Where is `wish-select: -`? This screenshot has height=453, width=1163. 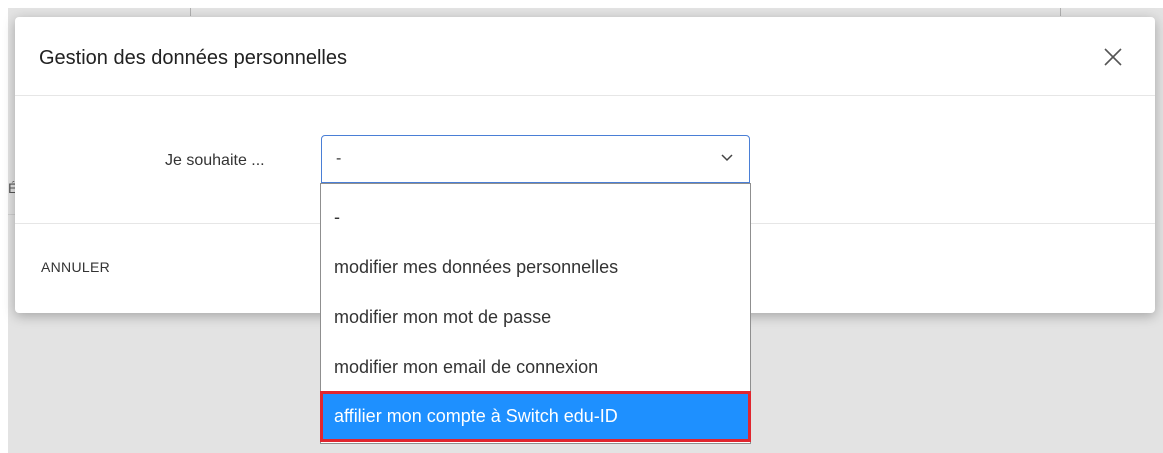
wish-select: - is located at coordinates (535, 159).